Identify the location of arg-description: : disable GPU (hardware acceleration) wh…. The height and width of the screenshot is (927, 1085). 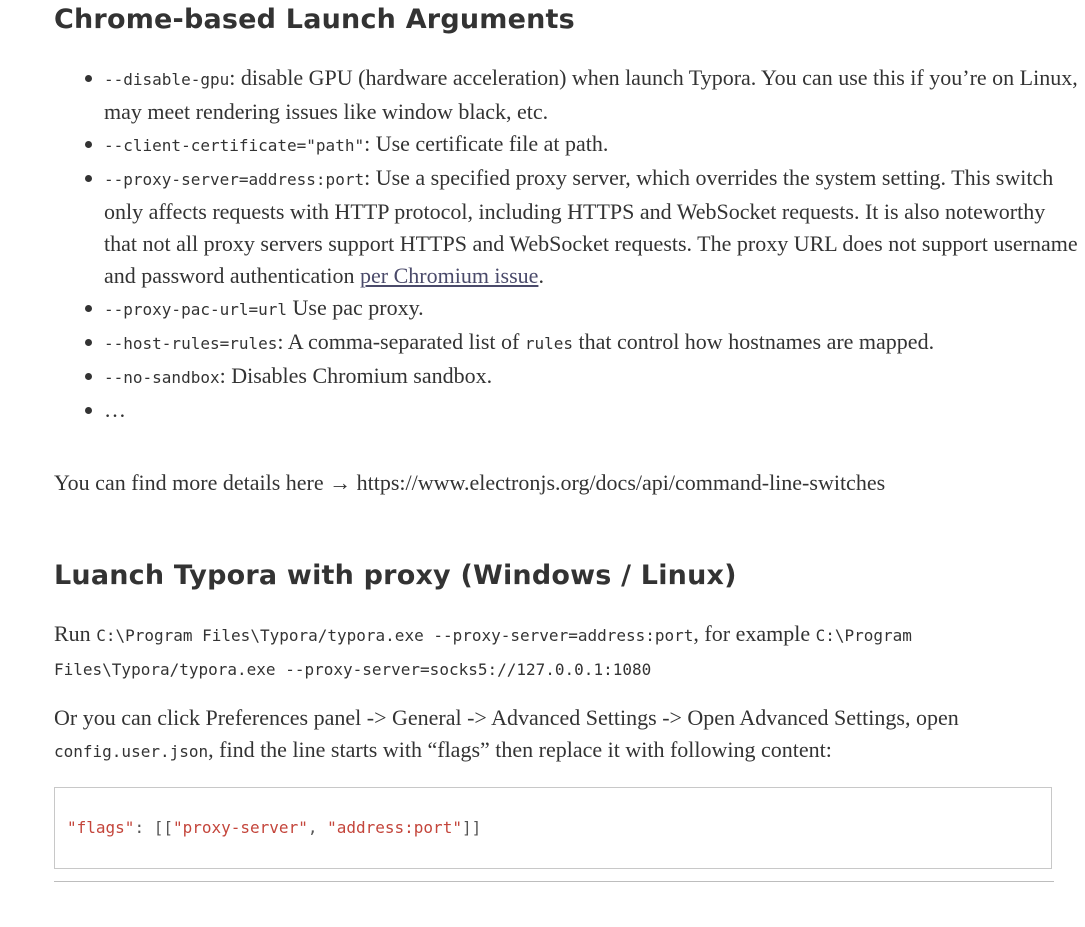
(591, 94).